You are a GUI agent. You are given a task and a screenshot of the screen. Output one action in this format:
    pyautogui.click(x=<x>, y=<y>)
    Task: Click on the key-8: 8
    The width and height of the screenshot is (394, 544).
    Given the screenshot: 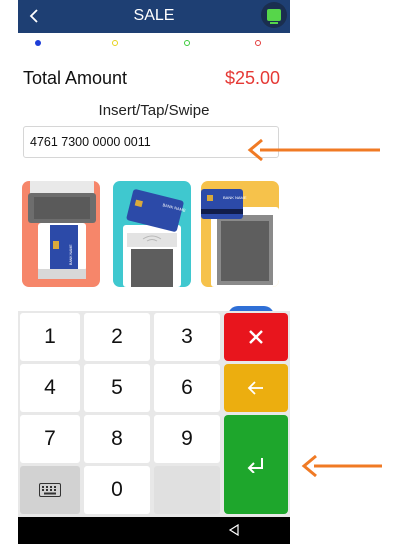 What is the action you would take?
    pyautogui.click(x=117, y=439)
    